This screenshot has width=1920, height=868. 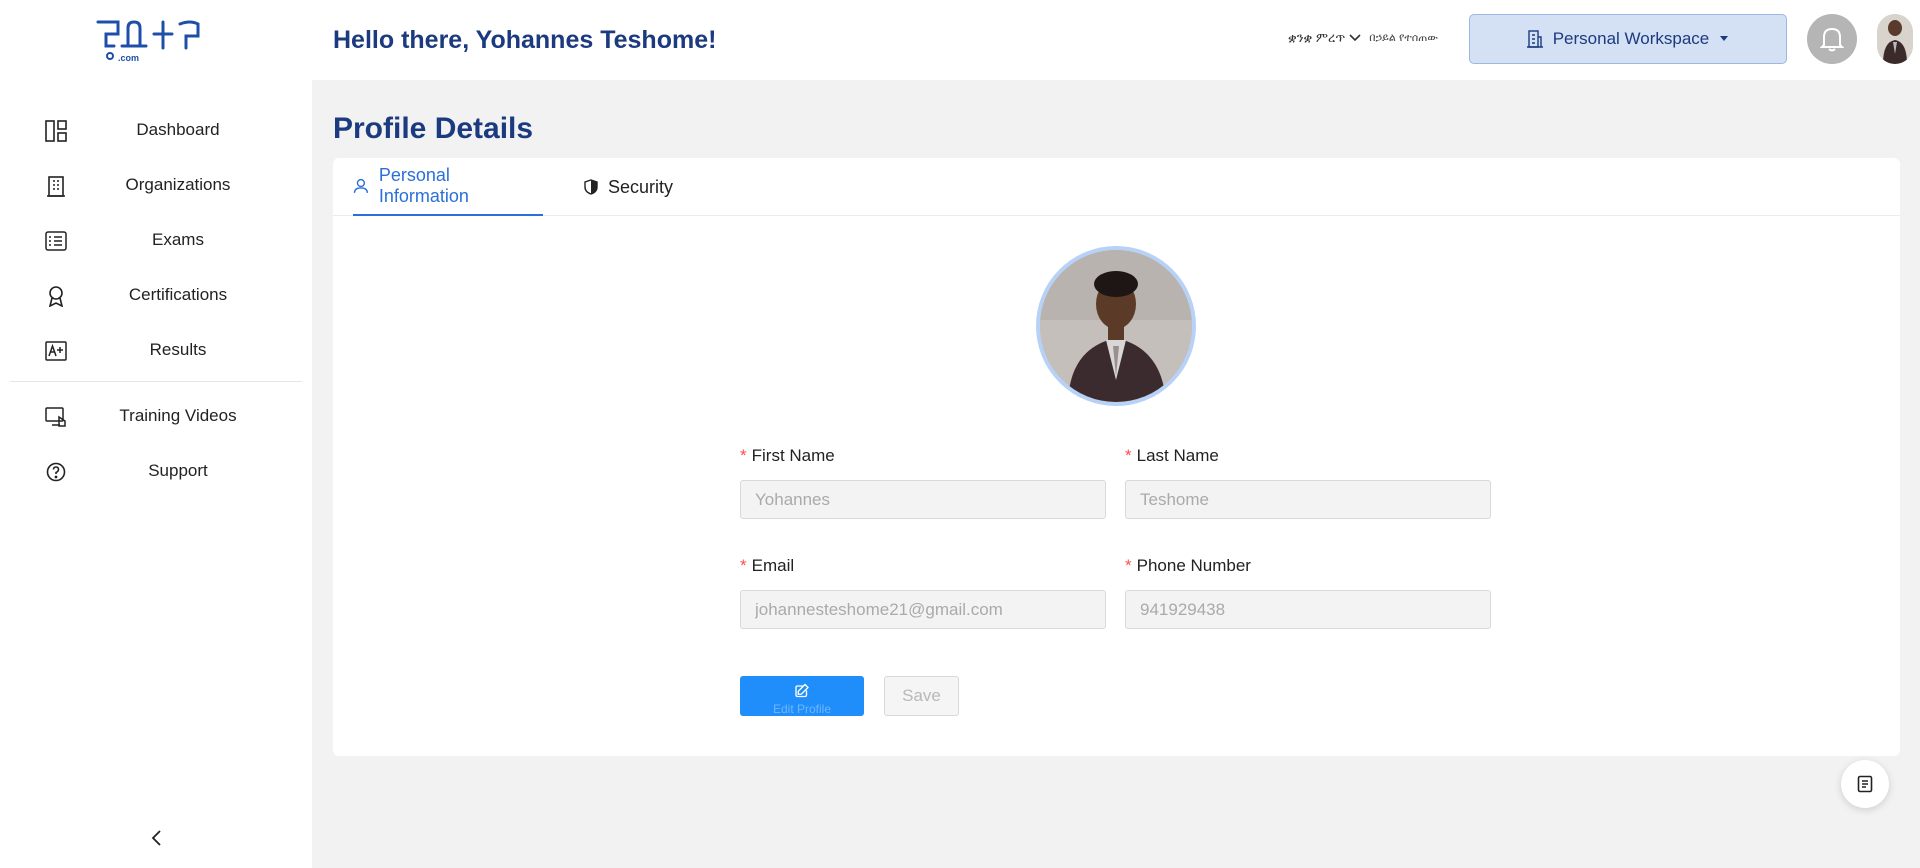 I want to click on document-icon, so click(x=1865, y=784).